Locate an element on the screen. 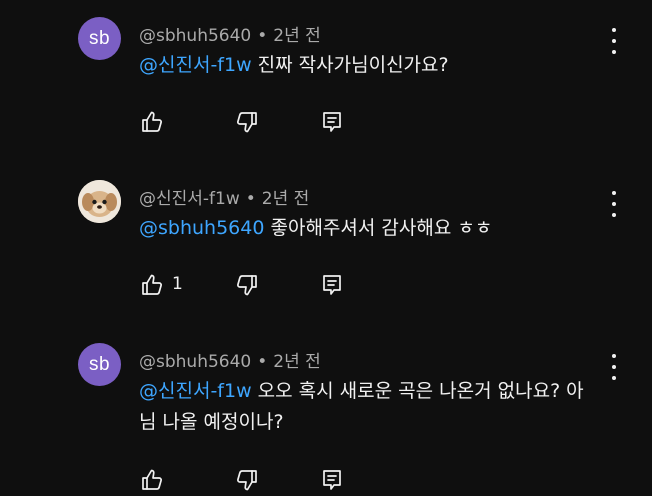 The image size is (652, 496). comment-body: 좋아해주셔서 감사해요 ㅎㅎ is located at coordinates (378, 228).